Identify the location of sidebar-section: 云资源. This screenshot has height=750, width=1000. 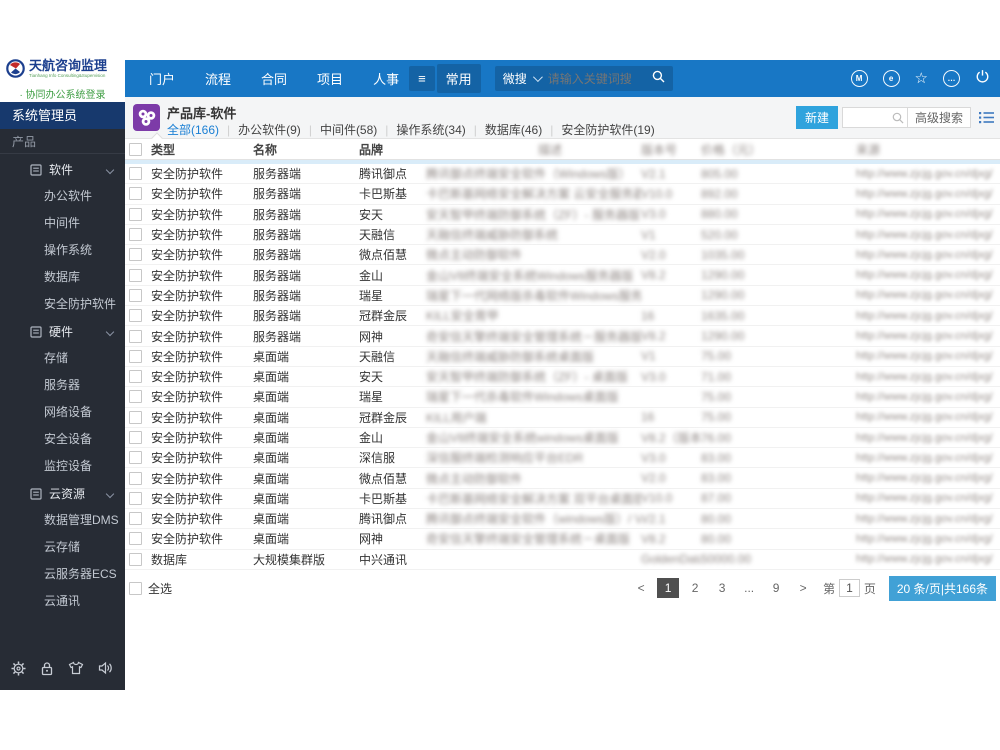
(62, 493).